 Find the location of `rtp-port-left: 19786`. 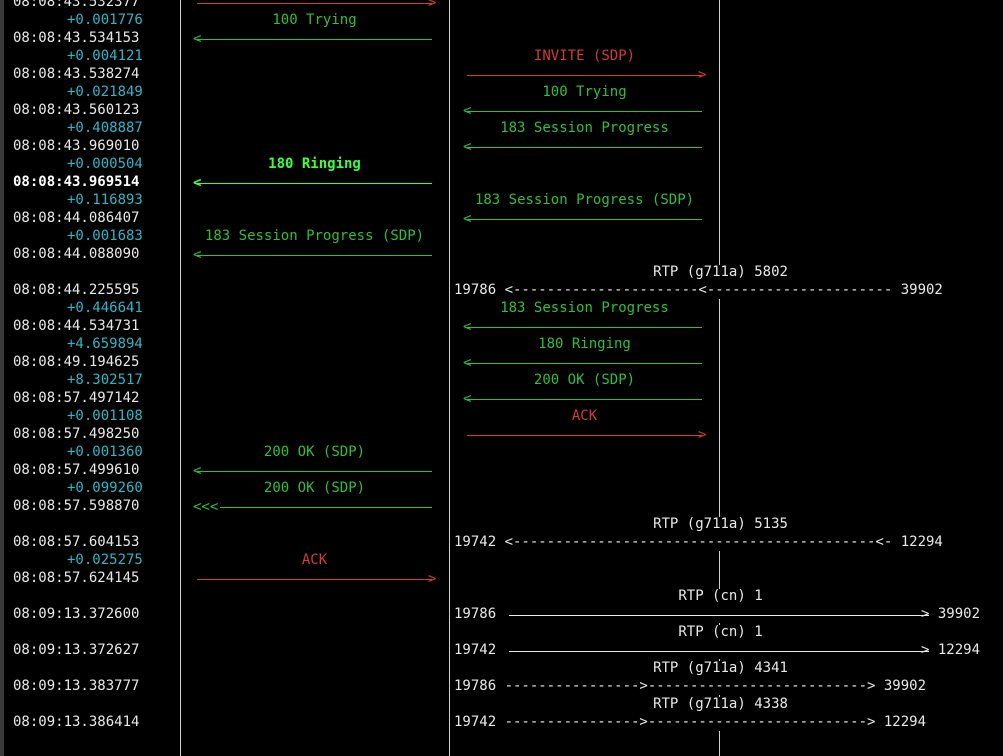

rtp-port-left: 19786 is located at coordinates (475, 614).